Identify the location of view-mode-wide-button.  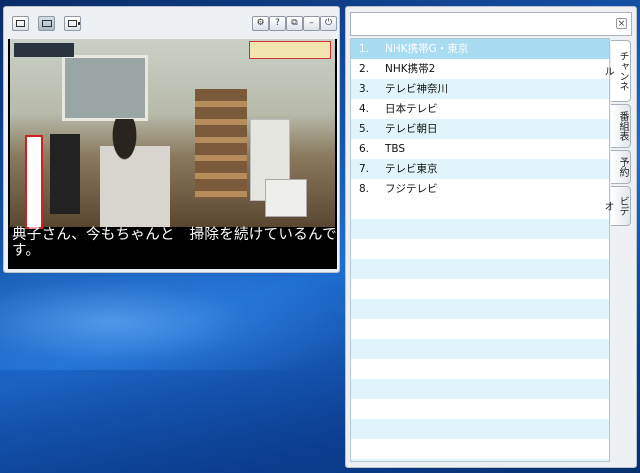
(46, 23).